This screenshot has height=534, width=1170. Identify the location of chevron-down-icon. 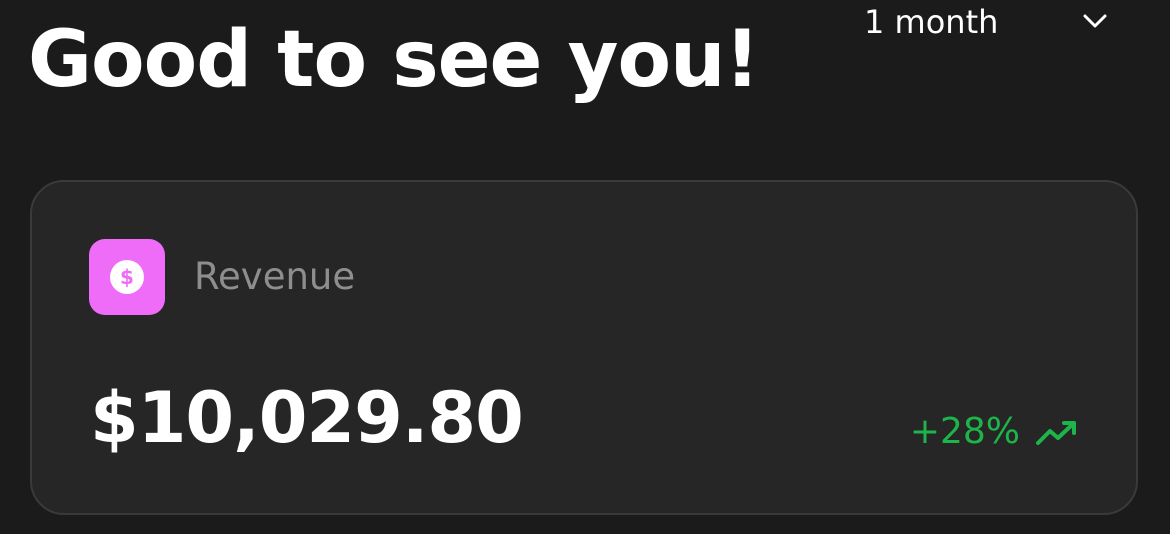
(1095, 21).